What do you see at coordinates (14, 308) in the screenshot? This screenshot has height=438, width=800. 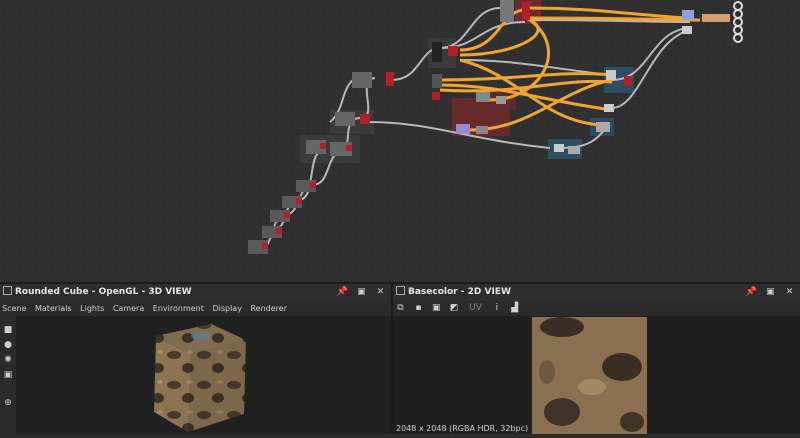 I see `menu-scene: Scene` at bounding box center [14, 308].